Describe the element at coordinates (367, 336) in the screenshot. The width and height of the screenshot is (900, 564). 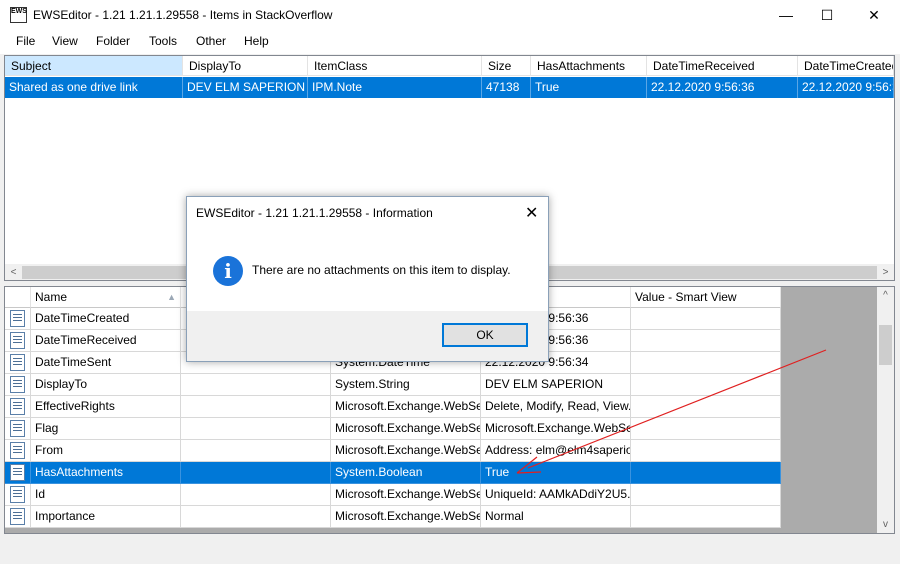
I see `dialog-footer: OK` at that location.